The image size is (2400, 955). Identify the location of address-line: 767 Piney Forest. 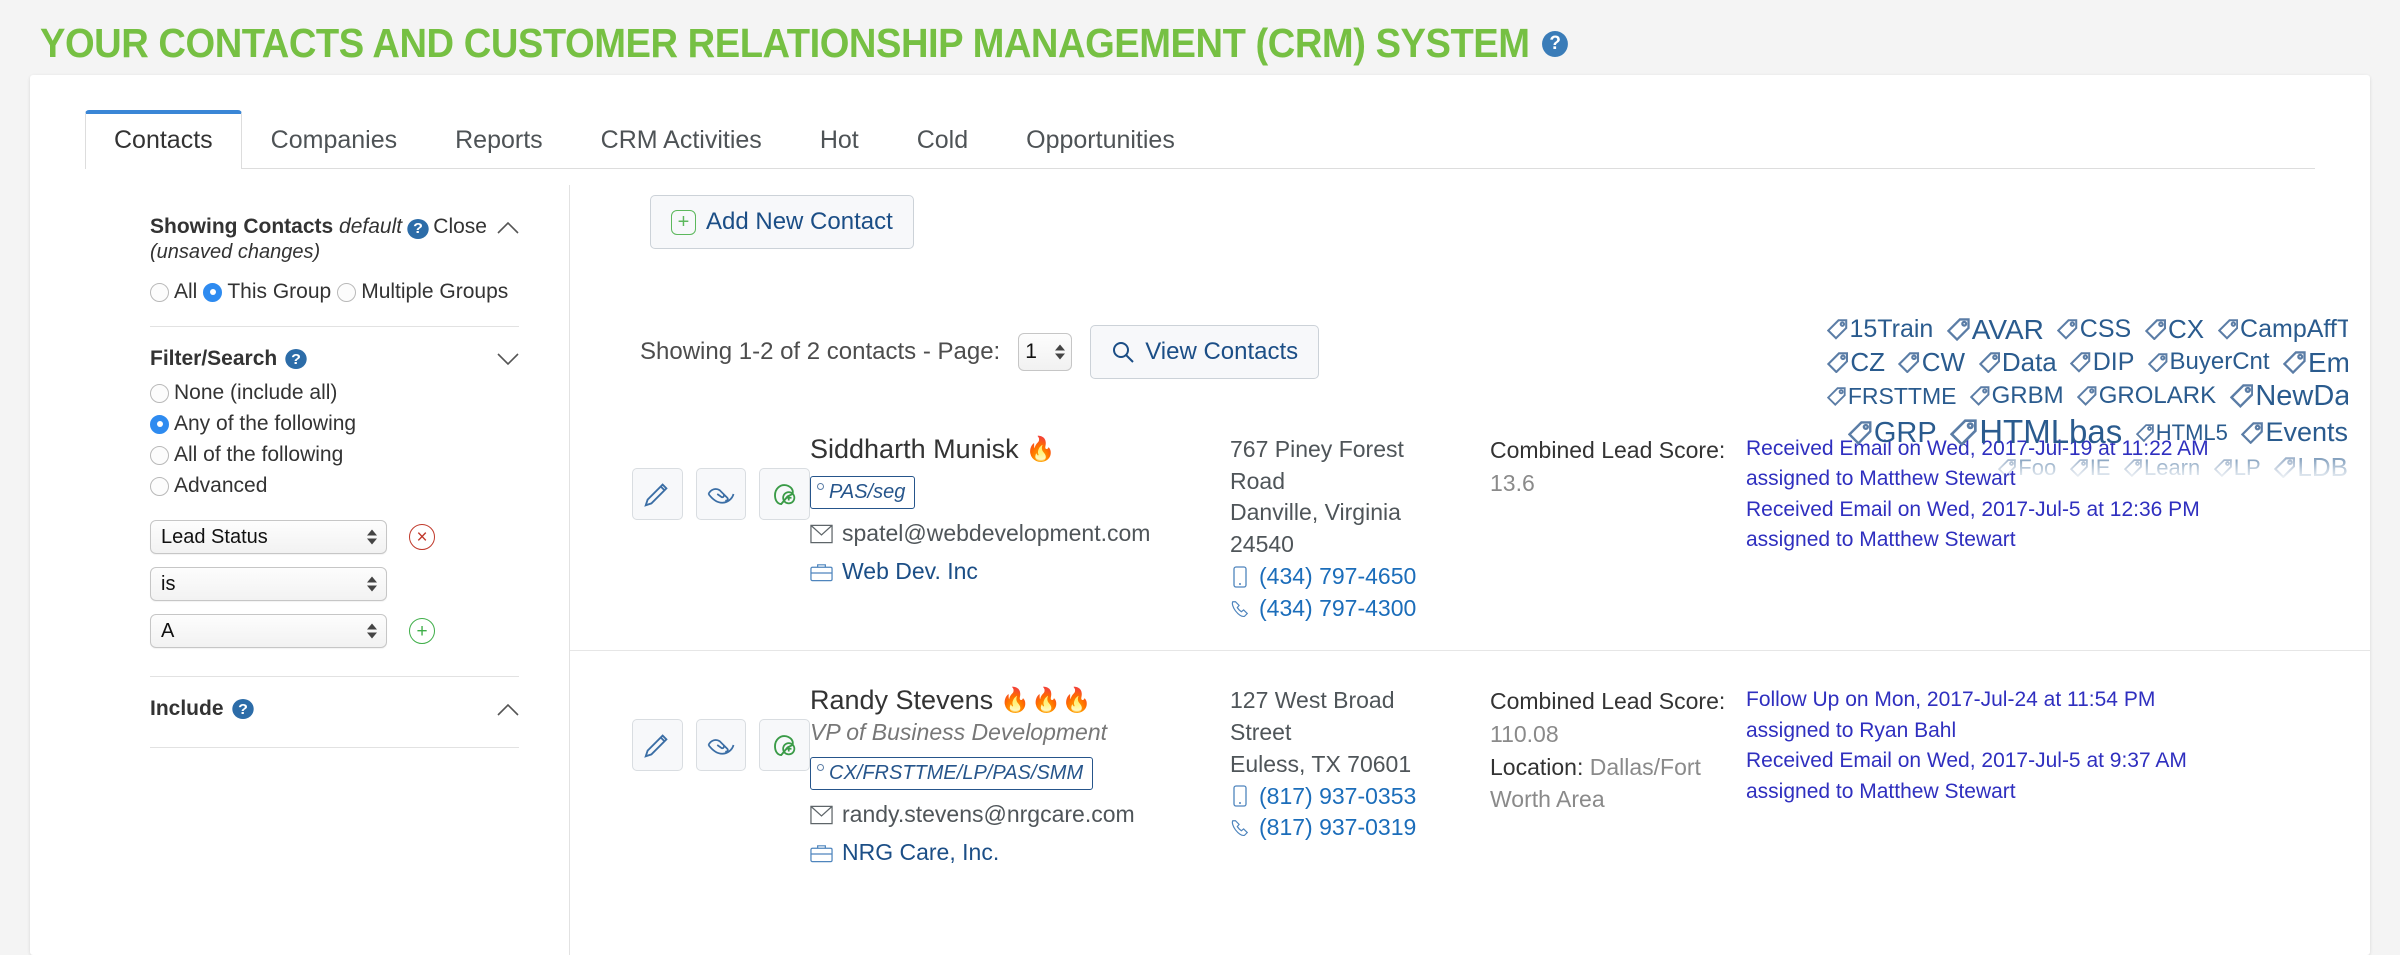
(1317, 449).